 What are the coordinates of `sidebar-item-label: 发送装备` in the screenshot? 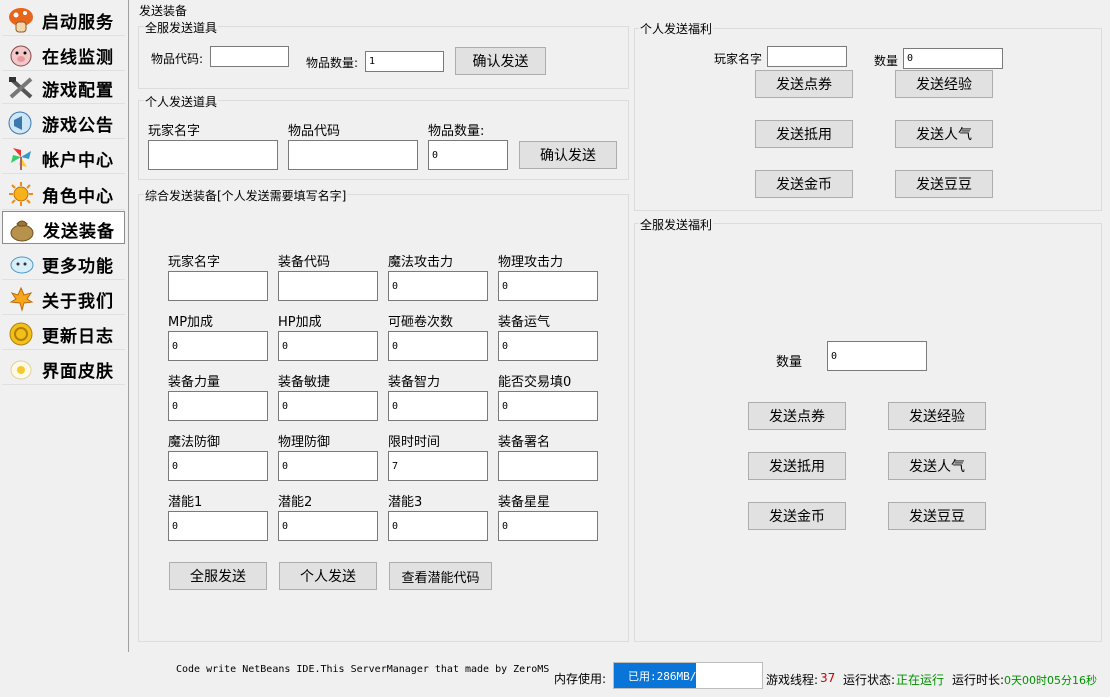 It's located at (79, 232).